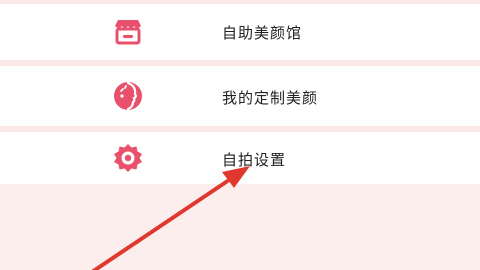  What do you see at coordinates (262, 33) in the screenshot?
I see `menu-item-label: 自助美颜馆` at bounding box center [262, 33].